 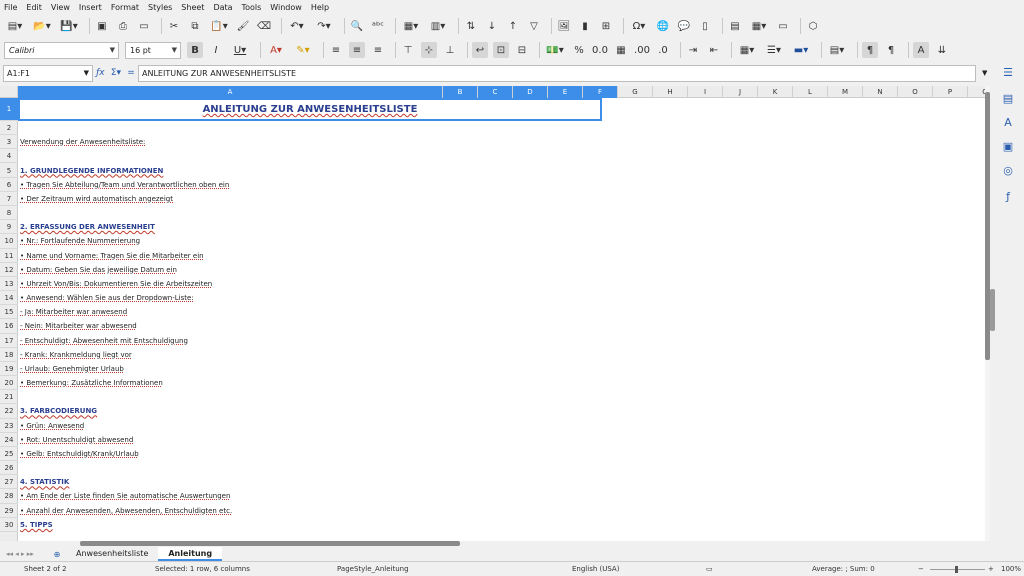 I want to click on cut-icon: ✂, so click(x=174, y=26).